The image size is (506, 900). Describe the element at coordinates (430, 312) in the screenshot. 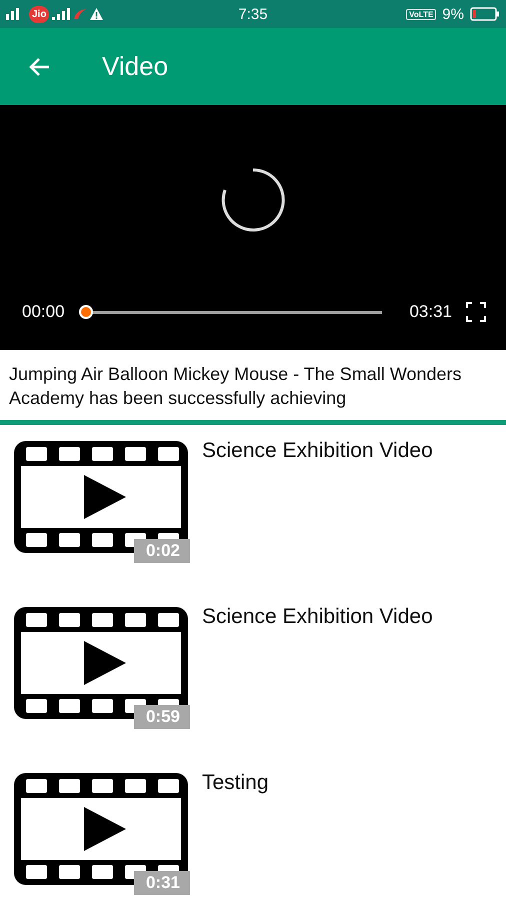

I see `total-time: 03:31` at that location.